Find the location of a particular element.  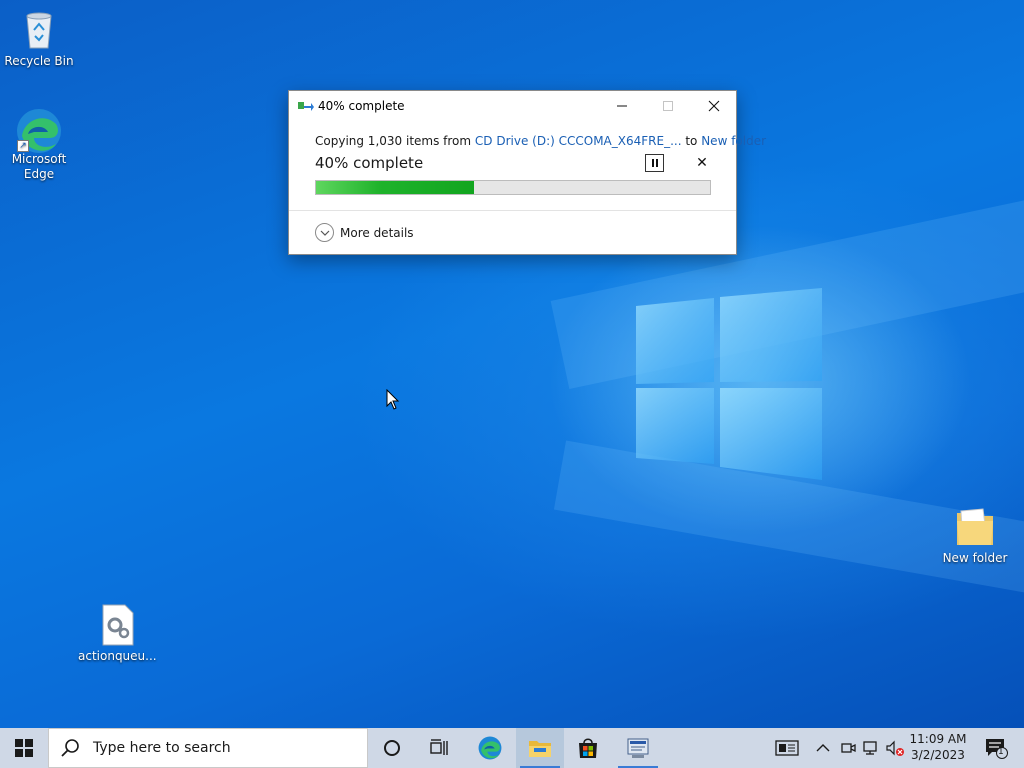

task-view-icon is located at coordinates (439, 747).